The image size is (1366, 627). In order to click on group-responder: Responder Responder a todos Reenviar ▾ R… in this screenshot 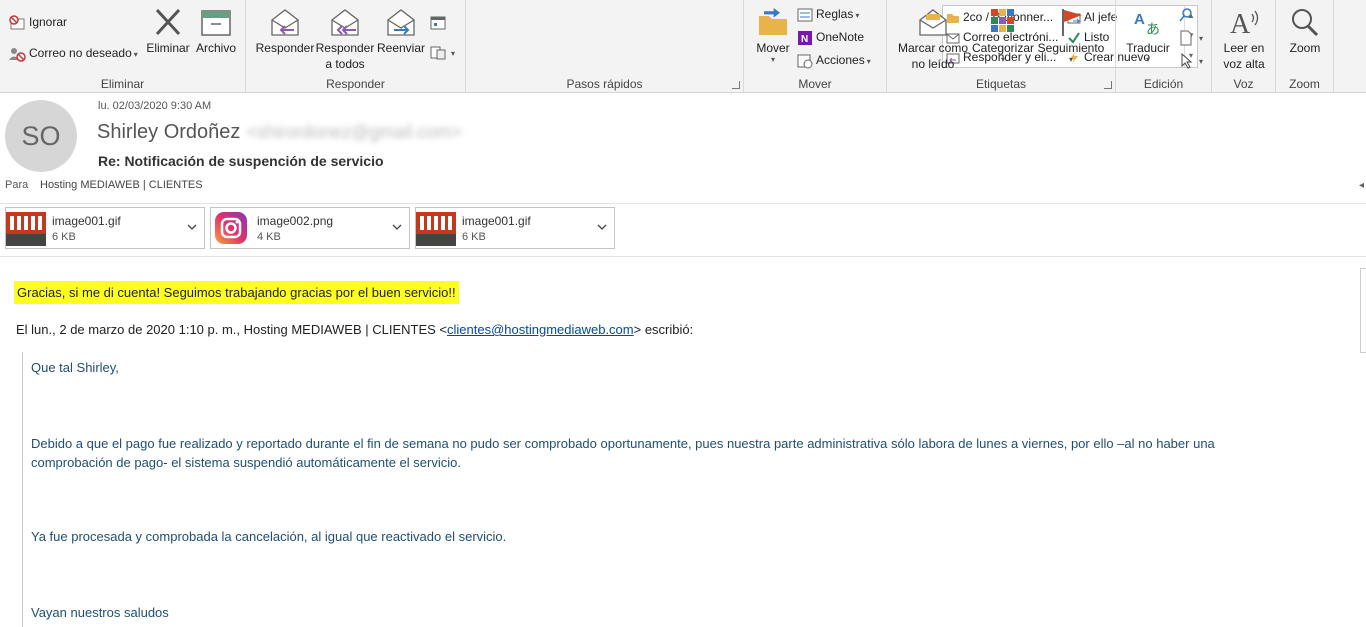, I will do `click(356, 46)`.